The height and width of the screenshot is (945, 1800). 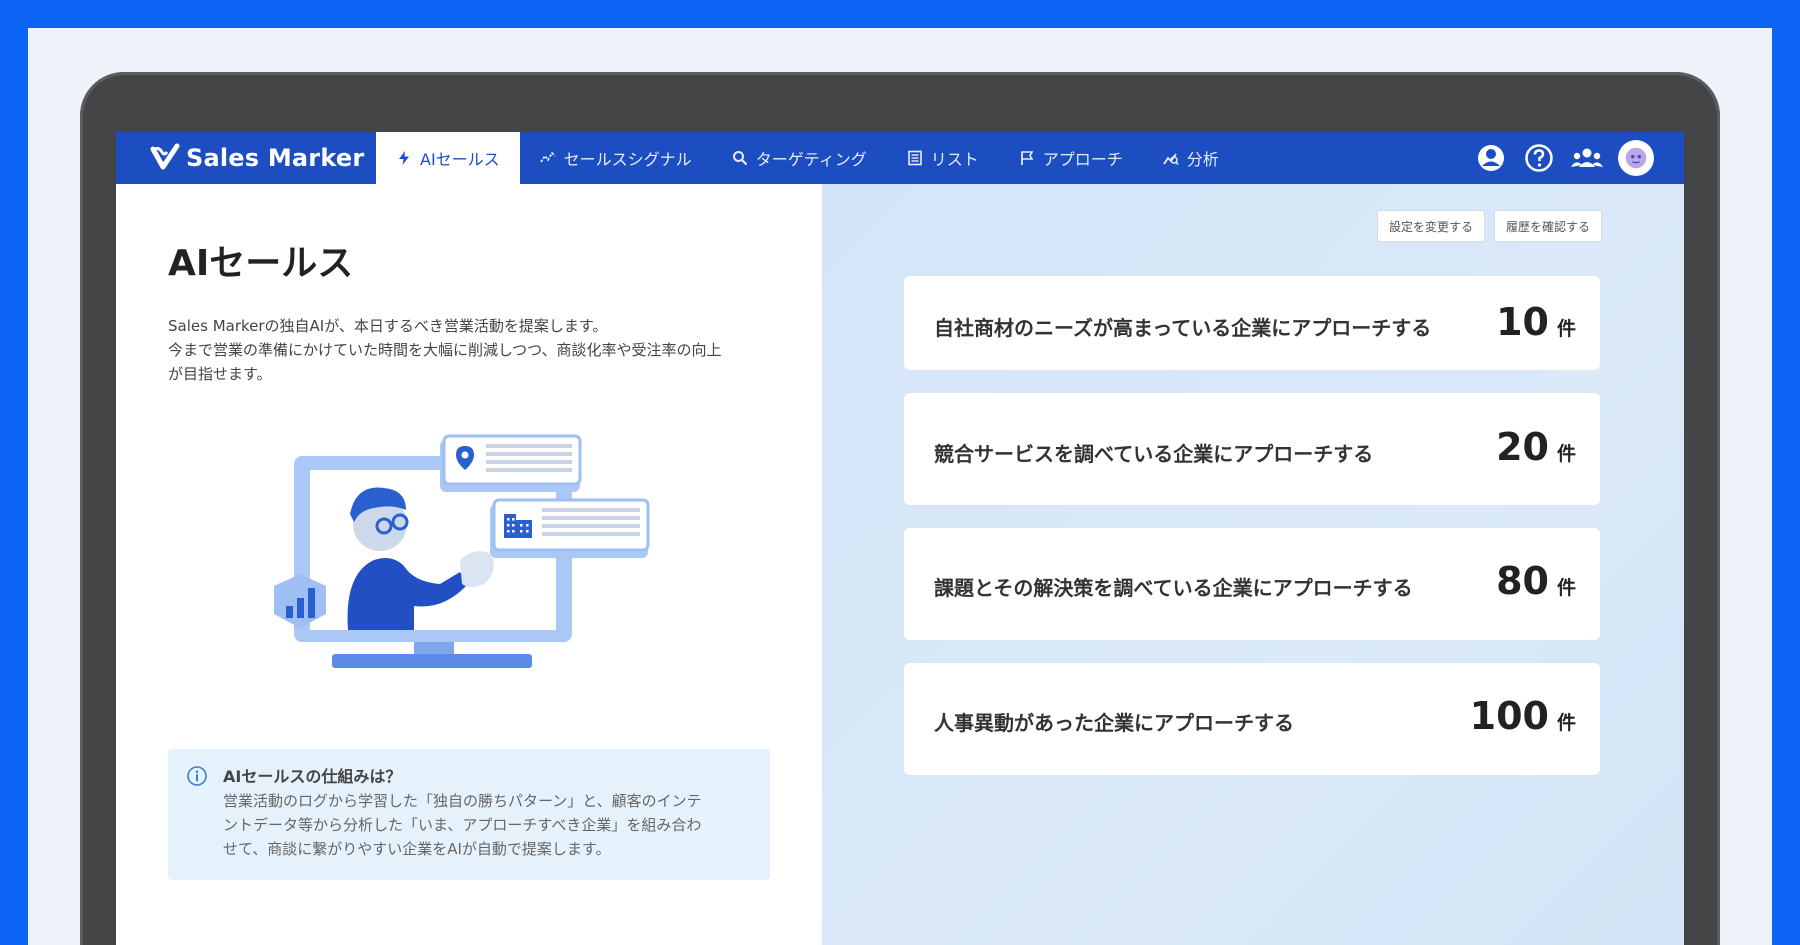 What do you see at coordinates (312, 776) in the screenshot?
I see `info-title: AIセールスの仕組みは？` at bounding box center [312, 776].